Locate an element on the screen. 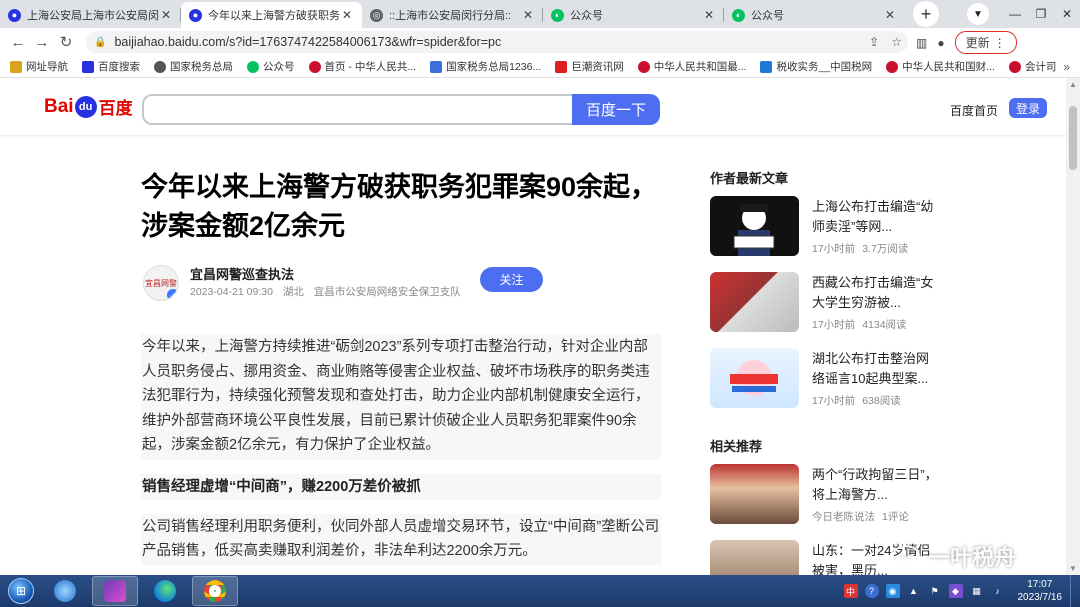  volume-icon: ♪ is located at coordinates (998, 591).